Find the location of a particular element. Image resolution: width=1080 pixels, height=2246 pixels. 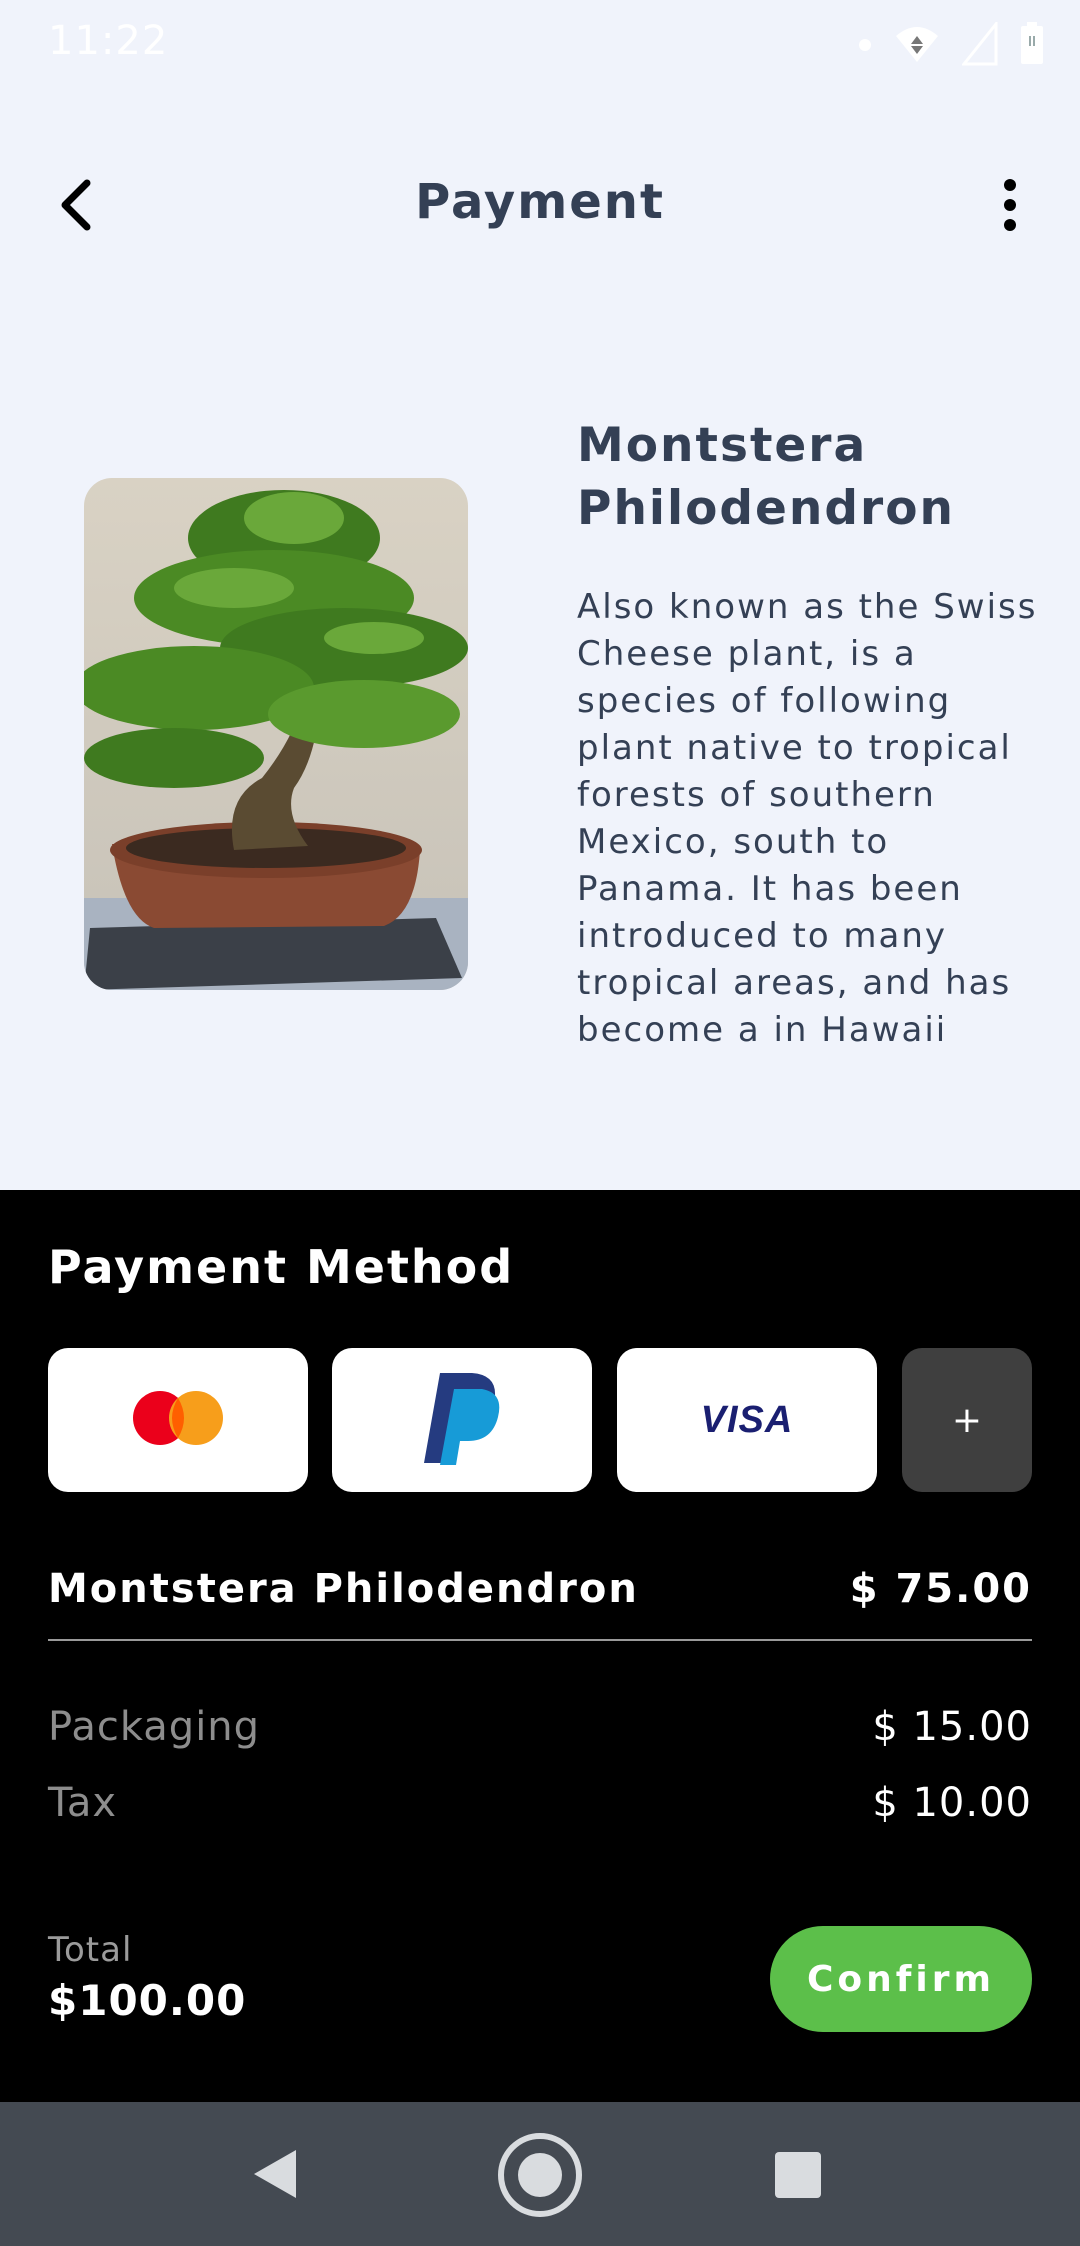

mastercard-icon is located at coordinates (178, 1420).